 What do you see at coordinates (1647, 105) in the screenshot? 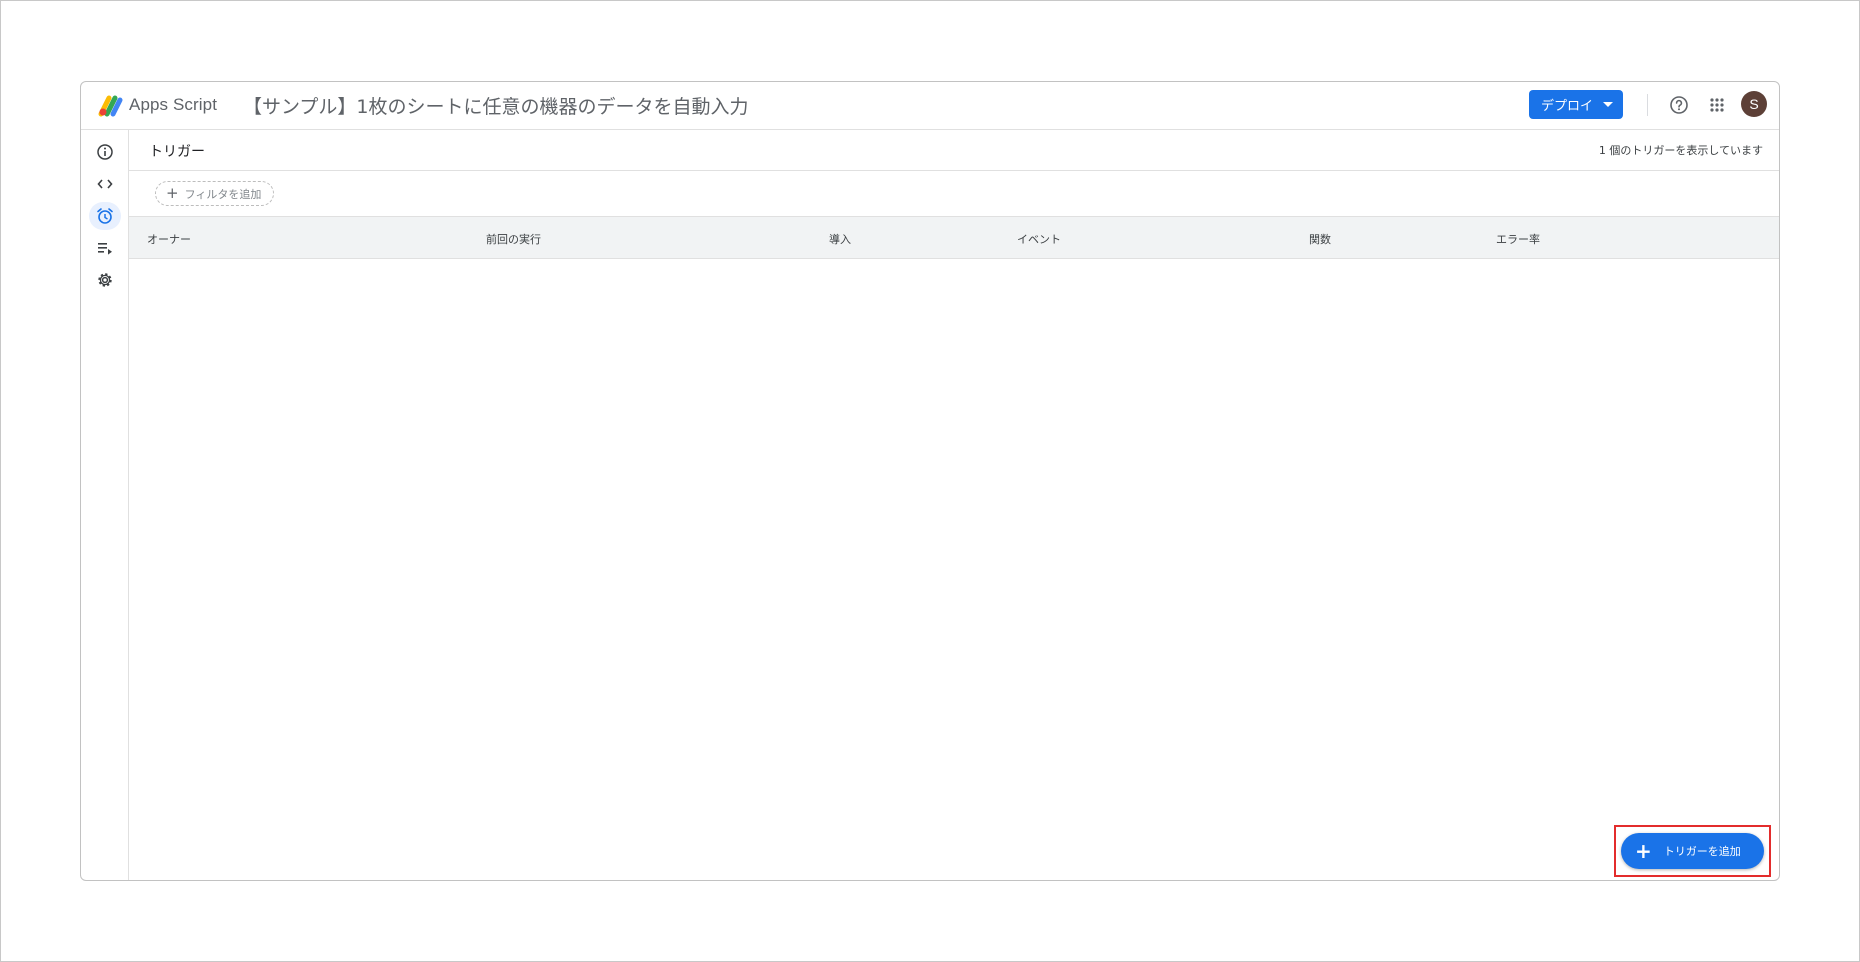
I see `header-divider` at bounding box center [1647, 105].